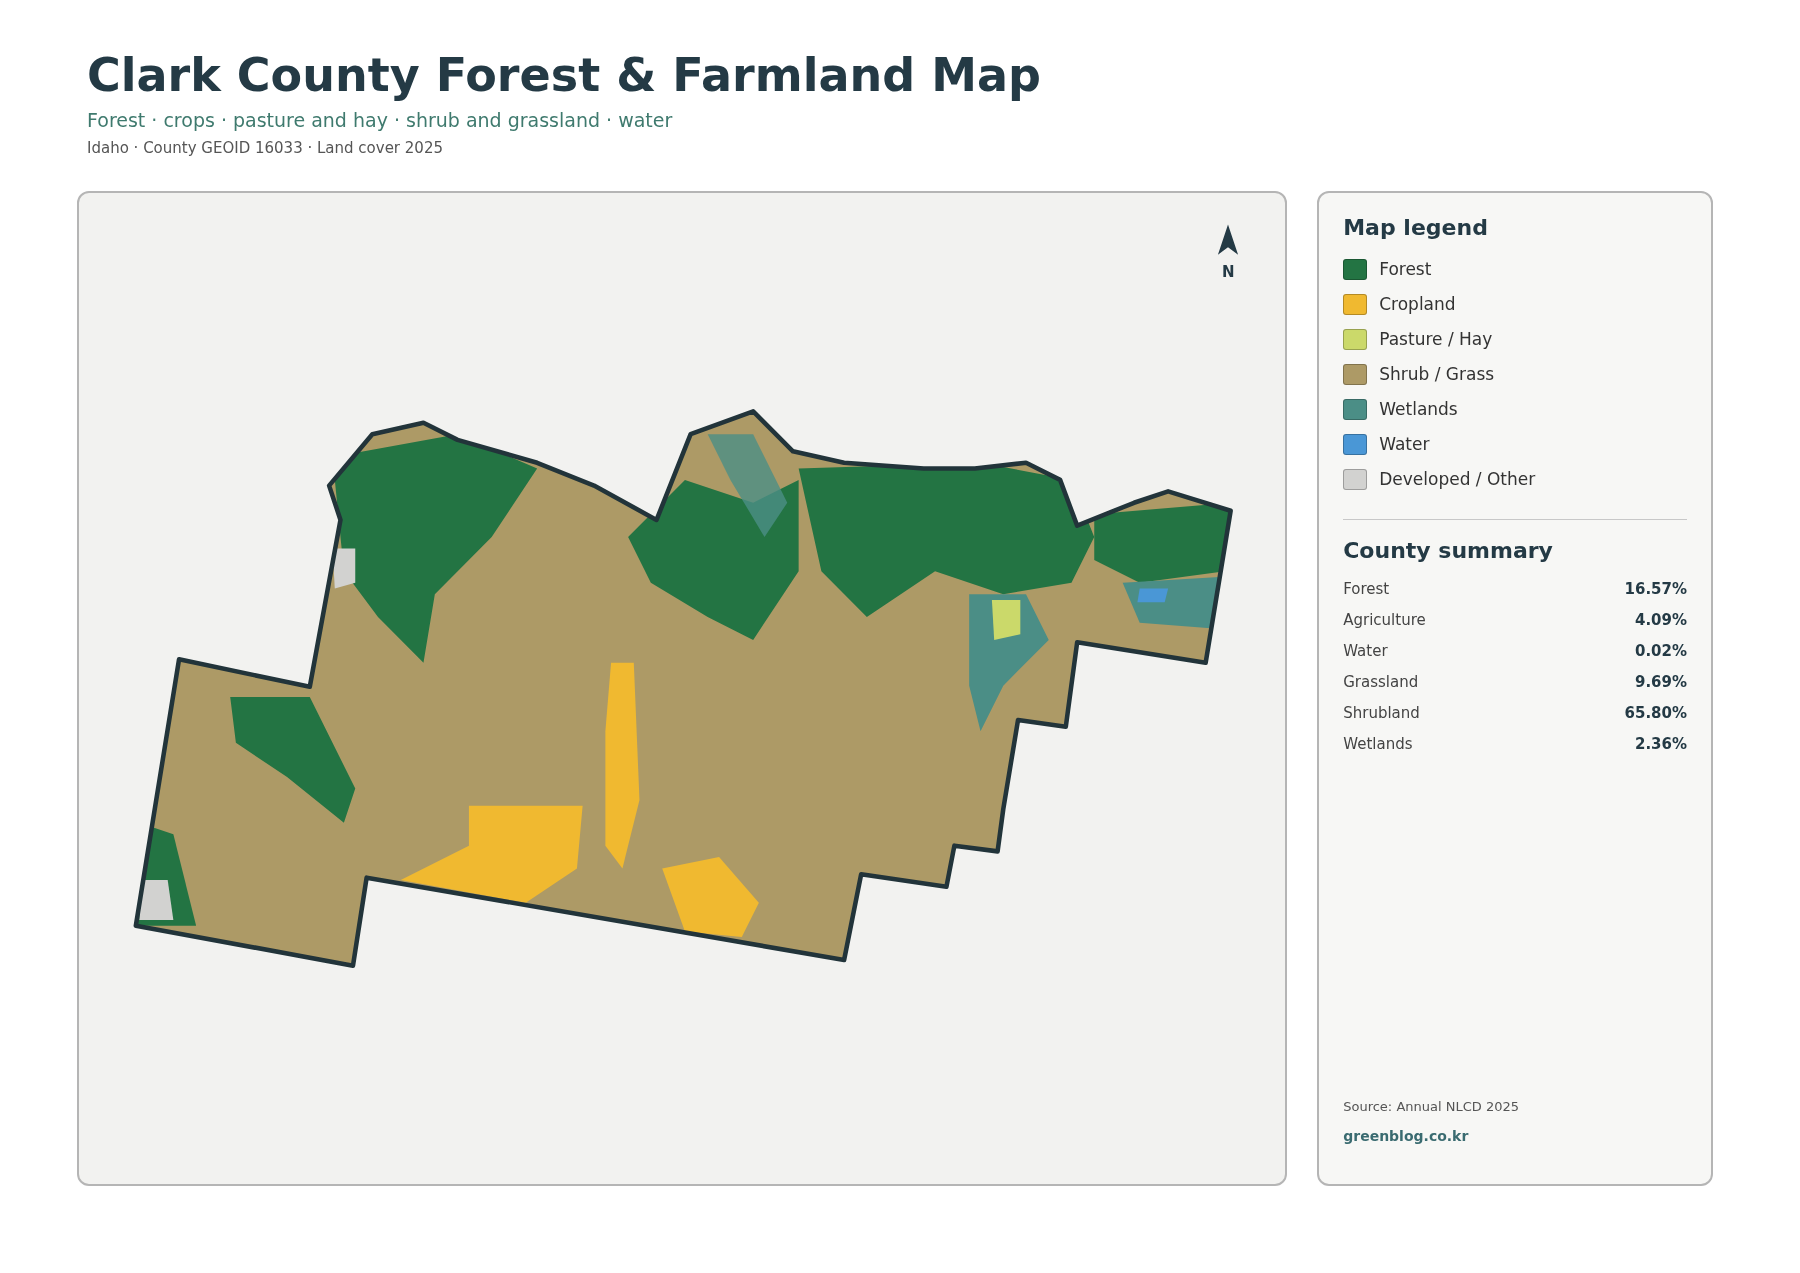  I want to click on summary-label: Forest, so click(1366, 589).